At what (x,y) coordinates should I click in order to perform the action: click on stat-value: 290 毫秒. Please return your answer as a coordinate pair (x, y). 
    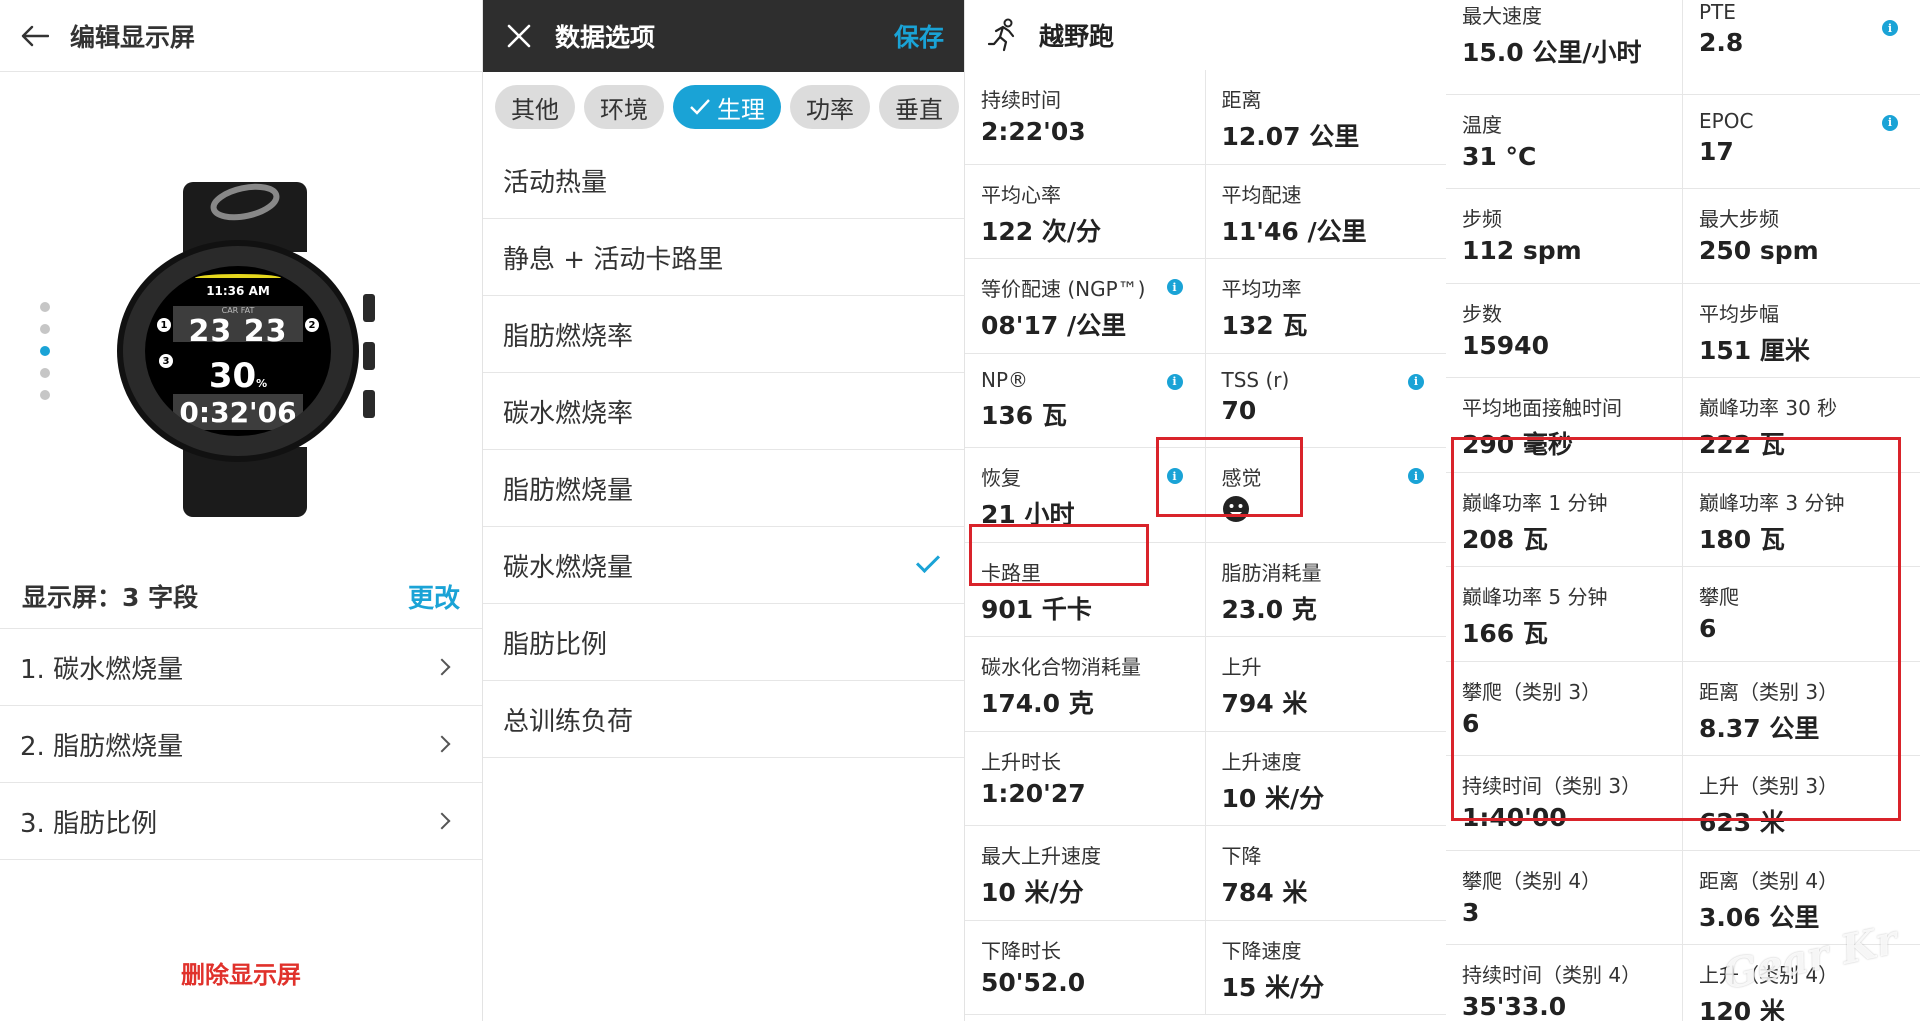
    Looking at the image, I should click on (1517, 444).